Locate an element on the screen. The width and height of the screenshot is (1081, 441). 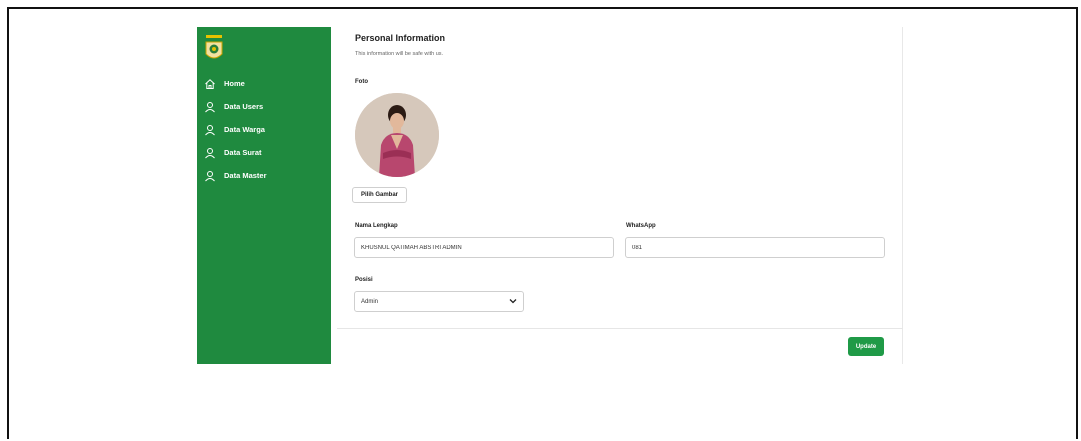
sidebar-item-home: Home is located at coordinates (264, 83).